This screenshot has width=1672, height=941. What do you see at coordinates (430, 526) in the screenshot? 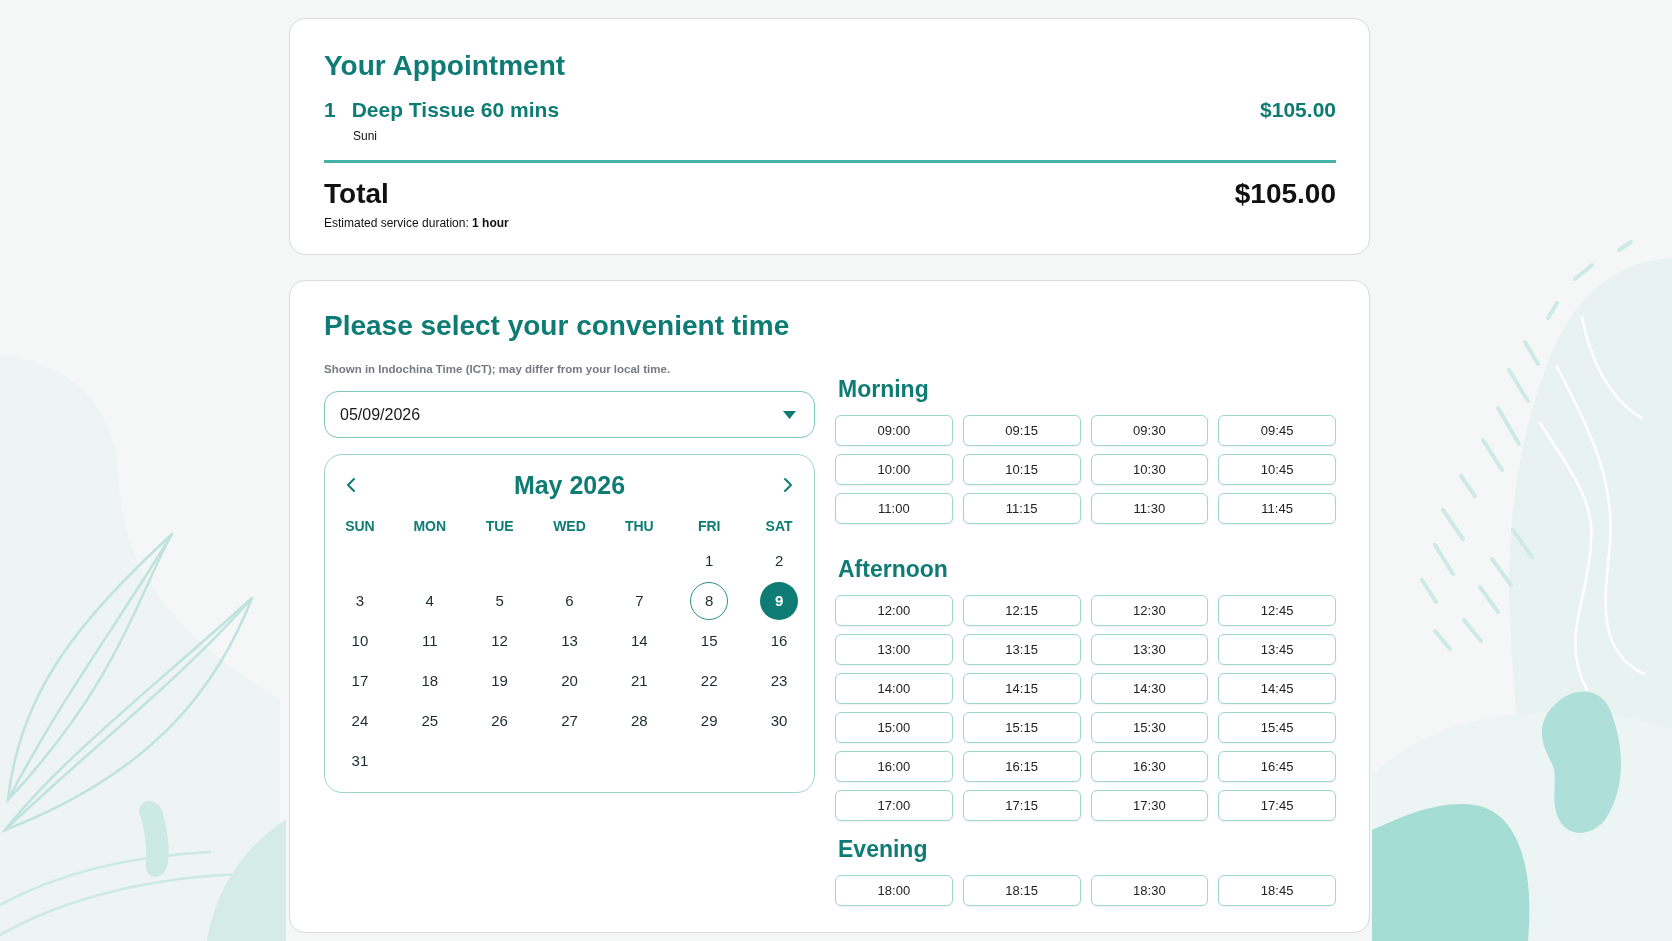
I see `weekday-label: MON` at bounding box center [430, 526].